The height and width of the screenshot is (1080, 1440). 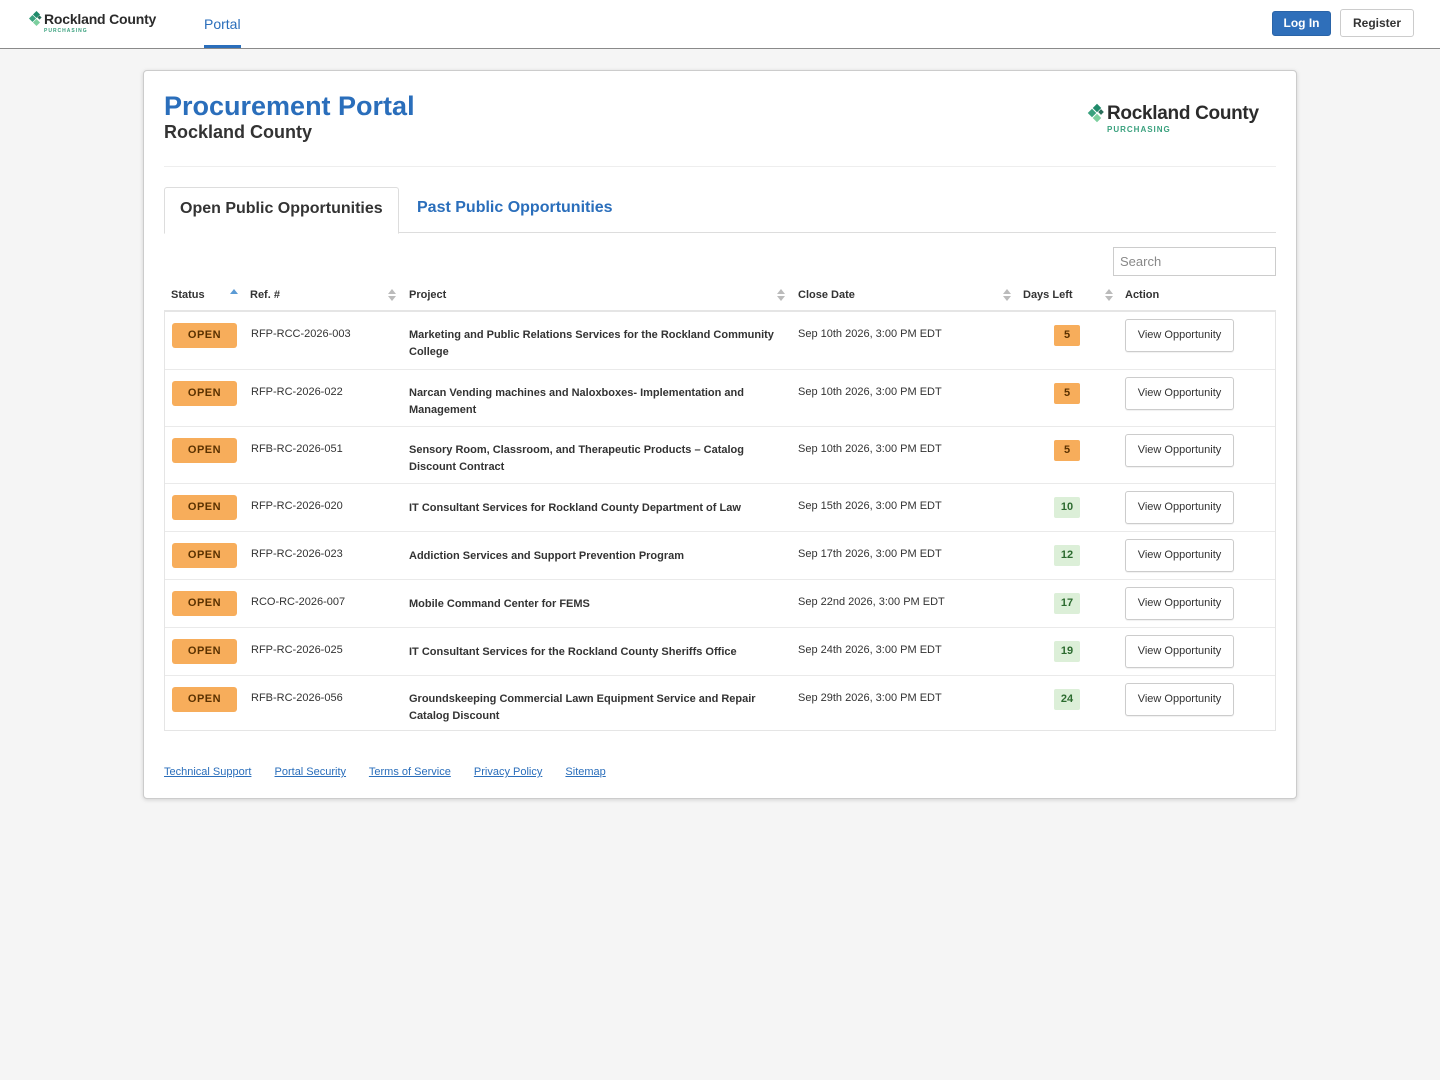 What do you see at coordinates (207, 772) in the screenshot?
I see `footer-link-technical-support: Technical Support` at bounding box center [207, 772].